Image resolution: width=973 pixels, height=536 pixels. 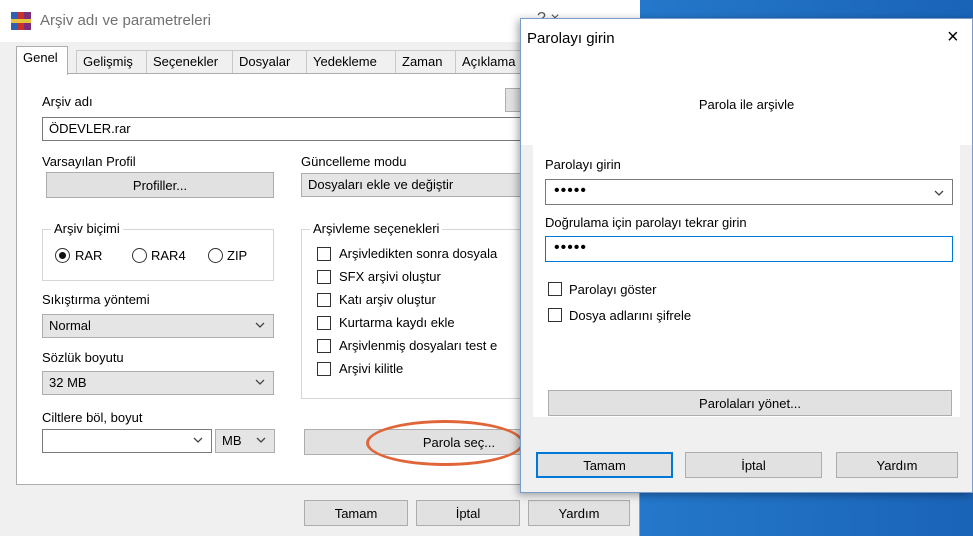 I want to click on default-profile-label: Varsayılan Profil, so click(x=89, y=161).